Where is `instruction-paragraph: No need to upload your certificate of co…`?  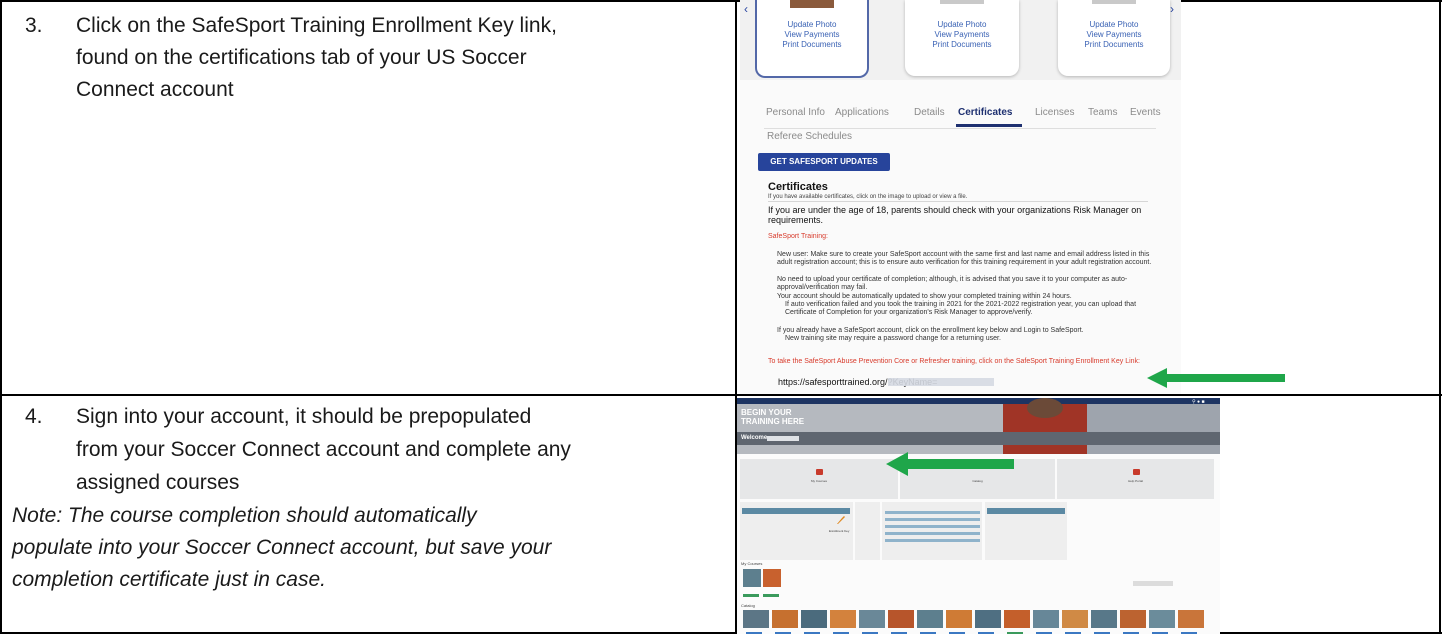
instruction-paragraph: No need to upload your certificate of co… is located at coordinates (952, 283).